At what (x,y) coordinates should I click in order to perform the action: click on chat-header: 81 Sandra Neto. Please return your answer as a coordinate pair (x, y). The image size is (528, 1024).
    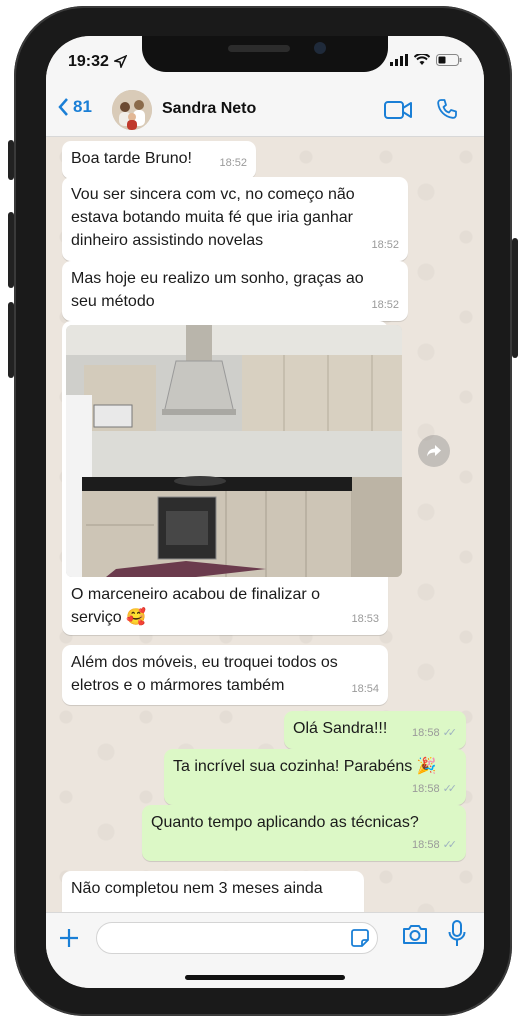
    Looking at the image, I should click on (265, 110).